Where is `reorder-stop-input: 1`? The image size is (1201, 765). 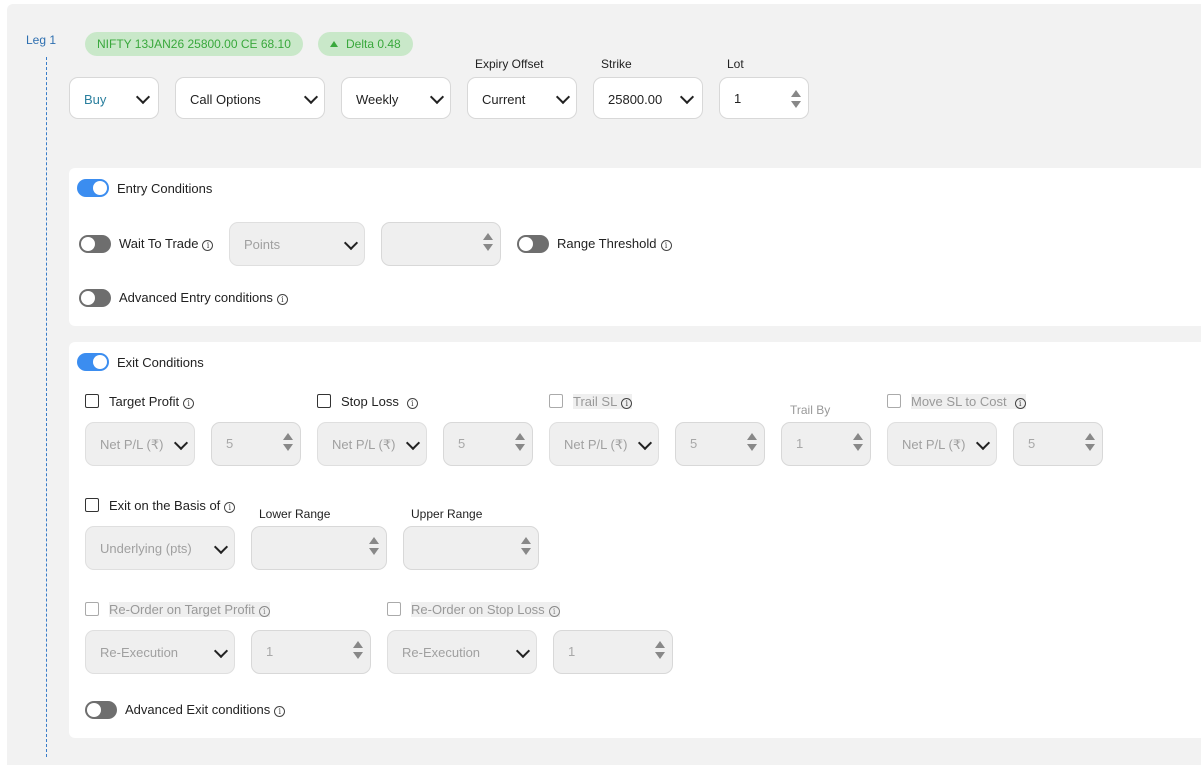
reorder-stop-input: 1 is located at coordinates (613, 652).